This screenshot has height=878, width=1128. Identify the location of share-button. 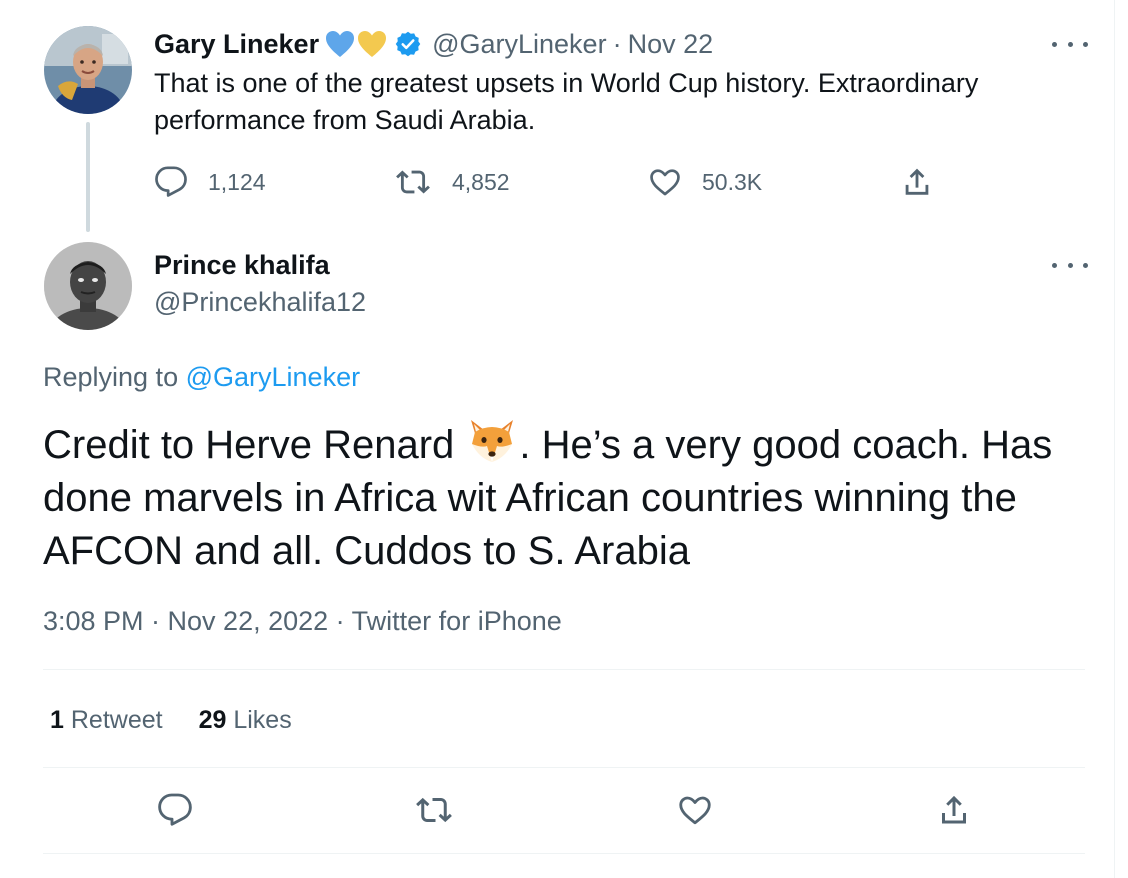
(954, 810).